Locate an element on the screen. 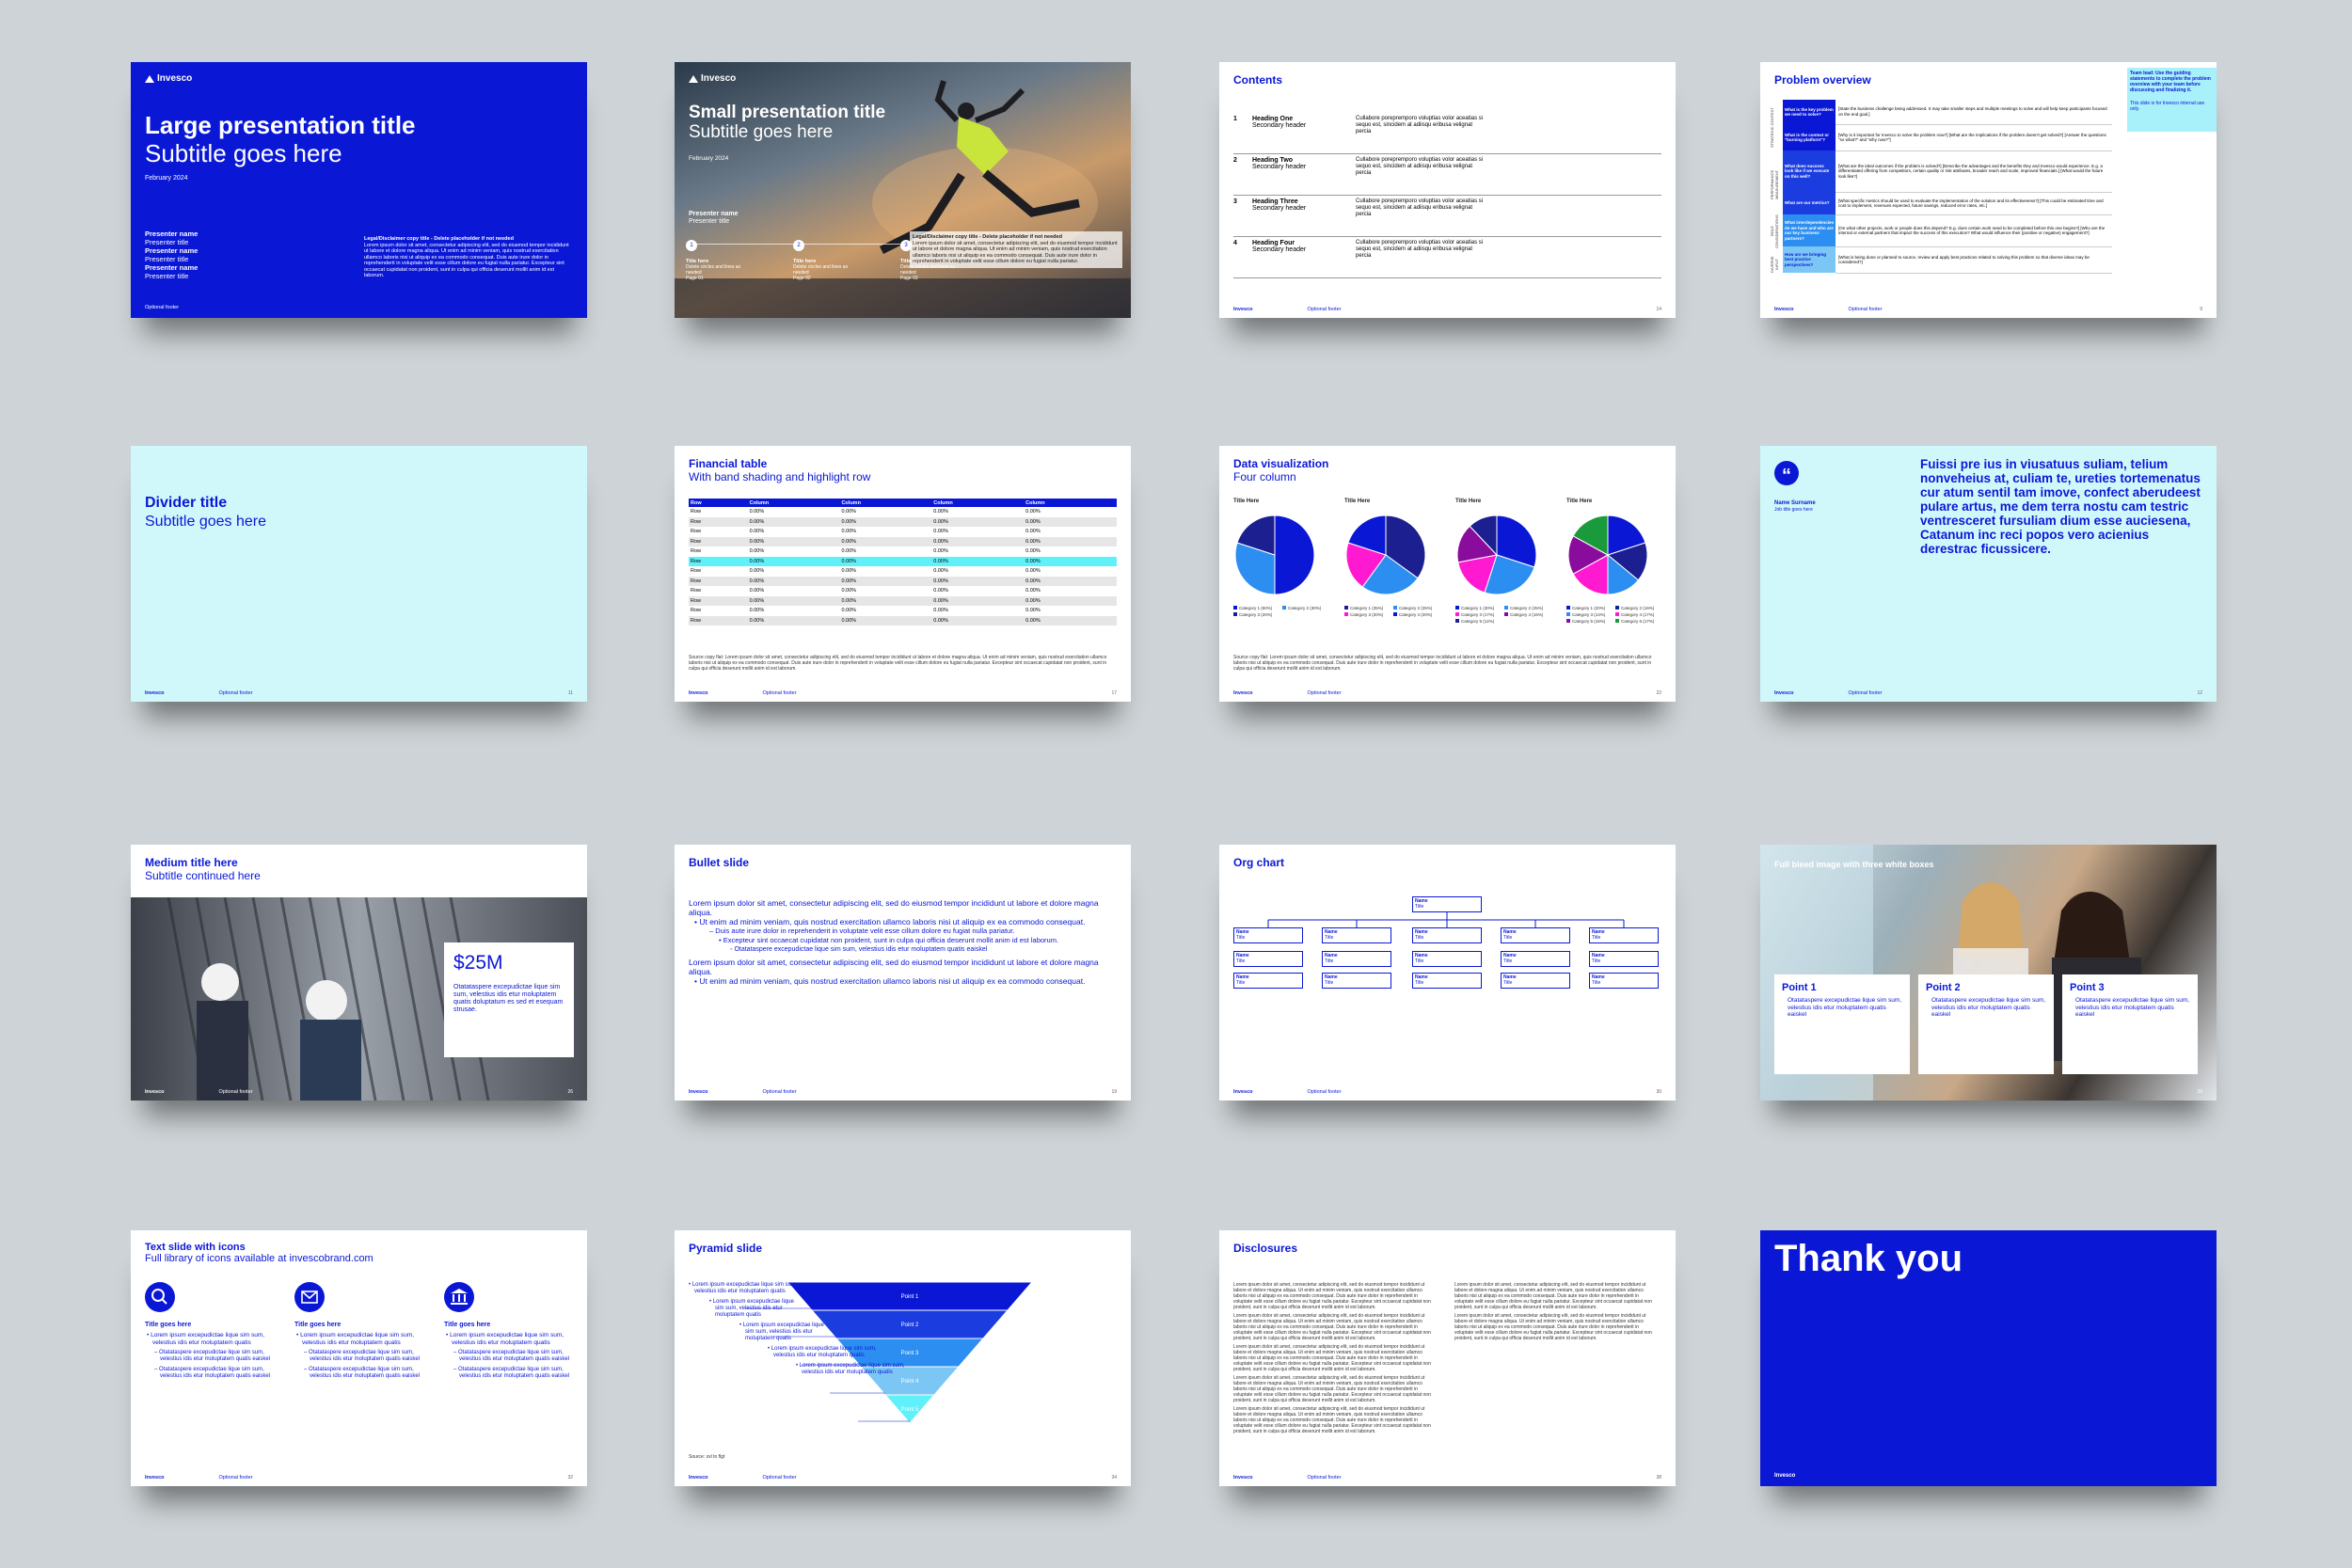 This screenshot has width=2352, height=1568. table-header: Column is located at coordinates (943, 502).